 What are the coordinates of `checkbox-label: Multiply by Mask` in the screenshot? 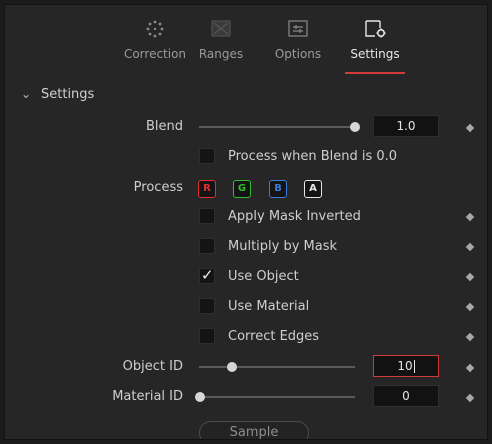 It's located at (283, 246).